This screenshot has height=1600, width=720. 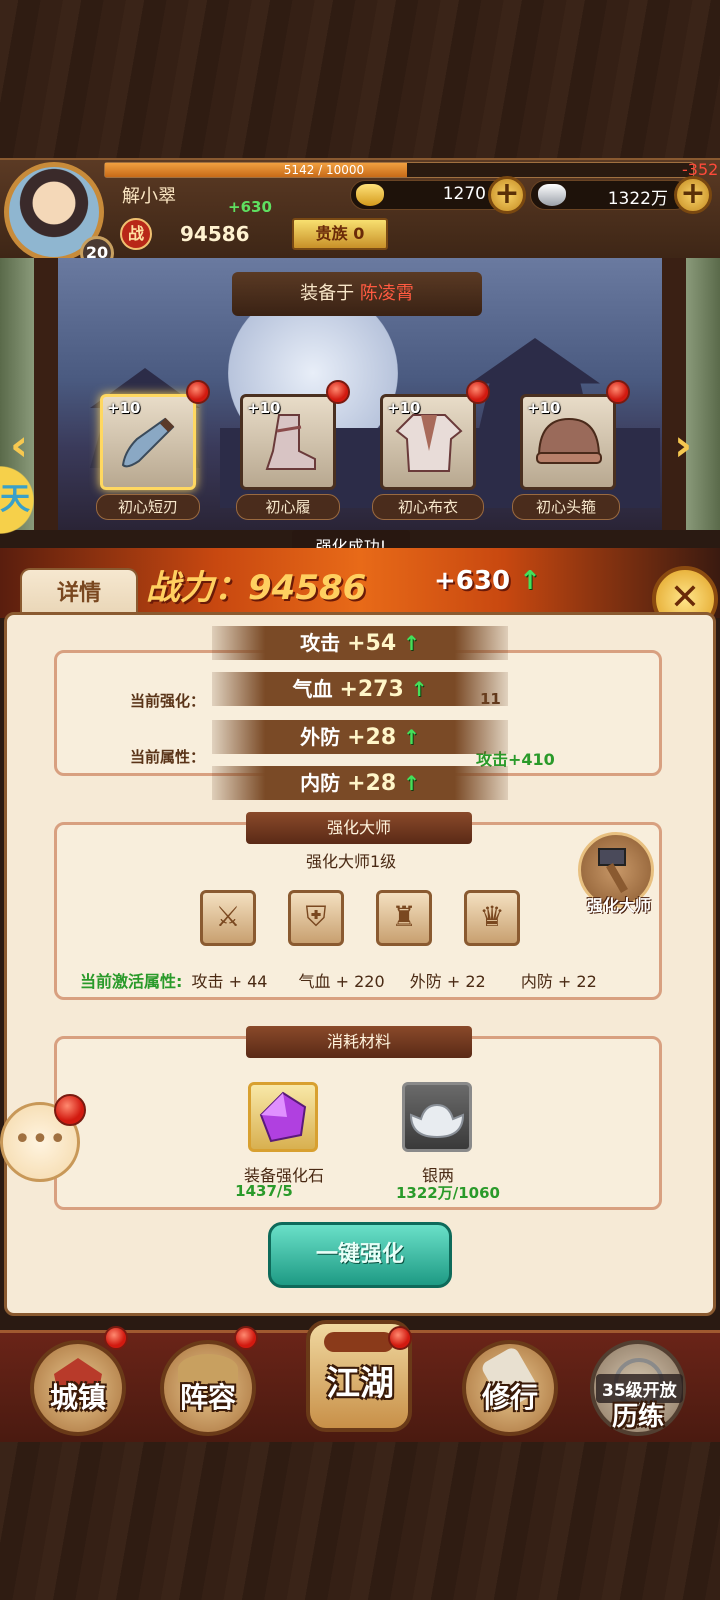 What do you see at coordinates (509, 1397) in the screenshot?
I see `nav-label: 修行` at bounding box center [509, 1397].